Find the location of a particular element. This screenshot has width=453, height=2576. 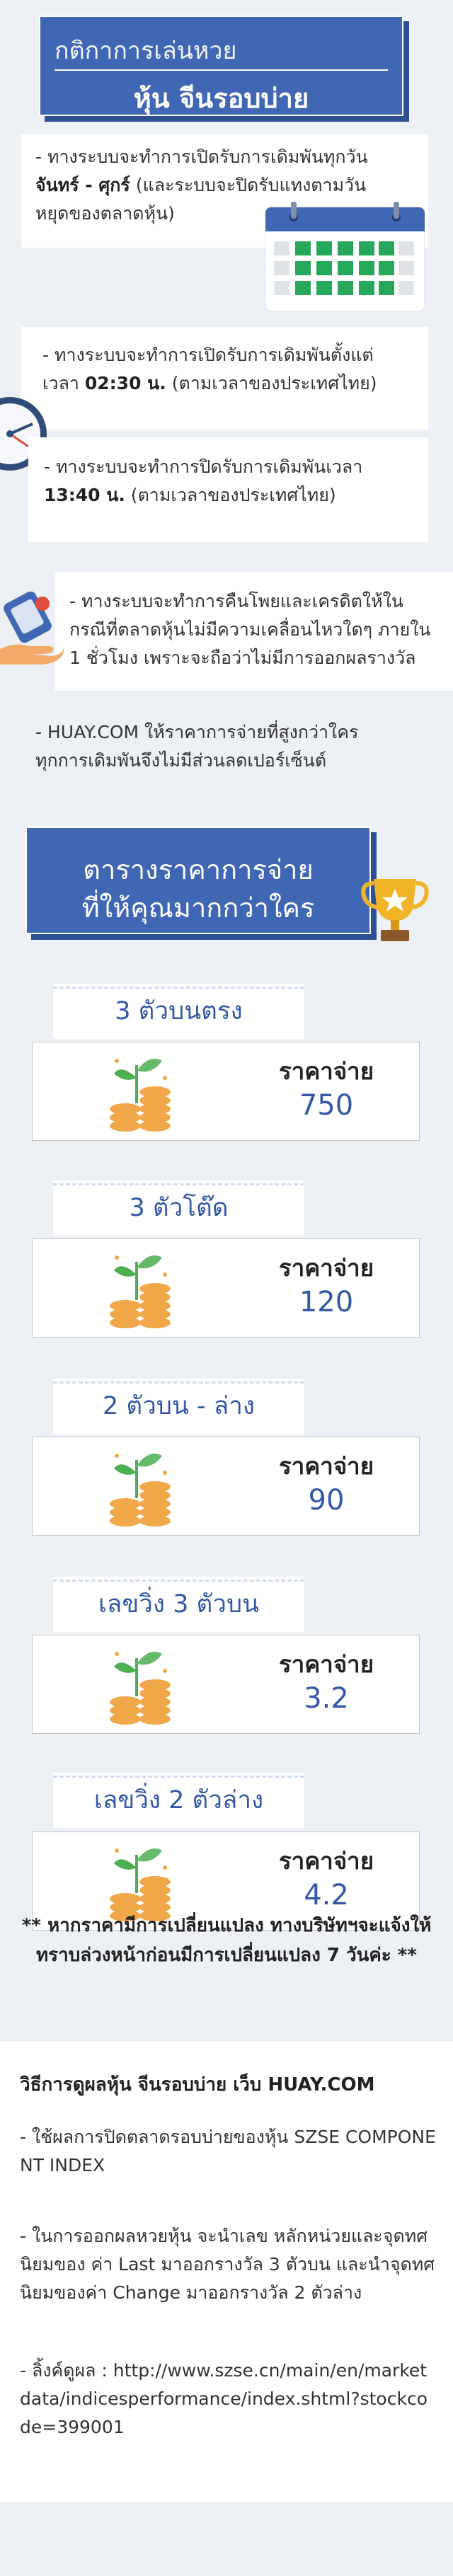

rule-days-line1: - ทางระบบจะทำการเปิดรับการเดิมพันทุกวัน is located at coordinates (201, 156).